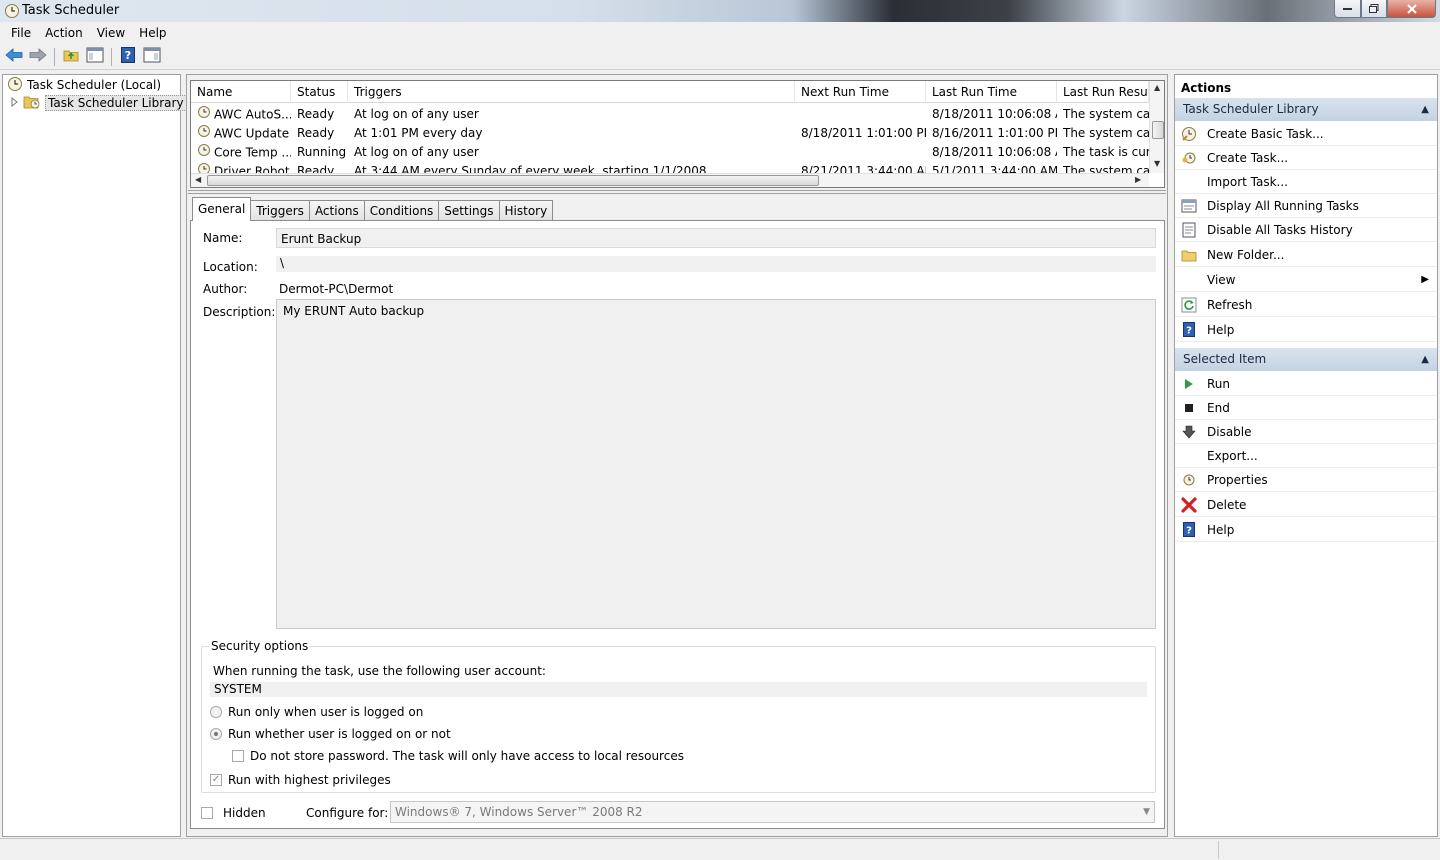 This screenshot has width=1440, height=860. What do you see at coordinates (152, 33) in the screenshot?
I see `menu-help: Help` at bounding box center [152, 33].